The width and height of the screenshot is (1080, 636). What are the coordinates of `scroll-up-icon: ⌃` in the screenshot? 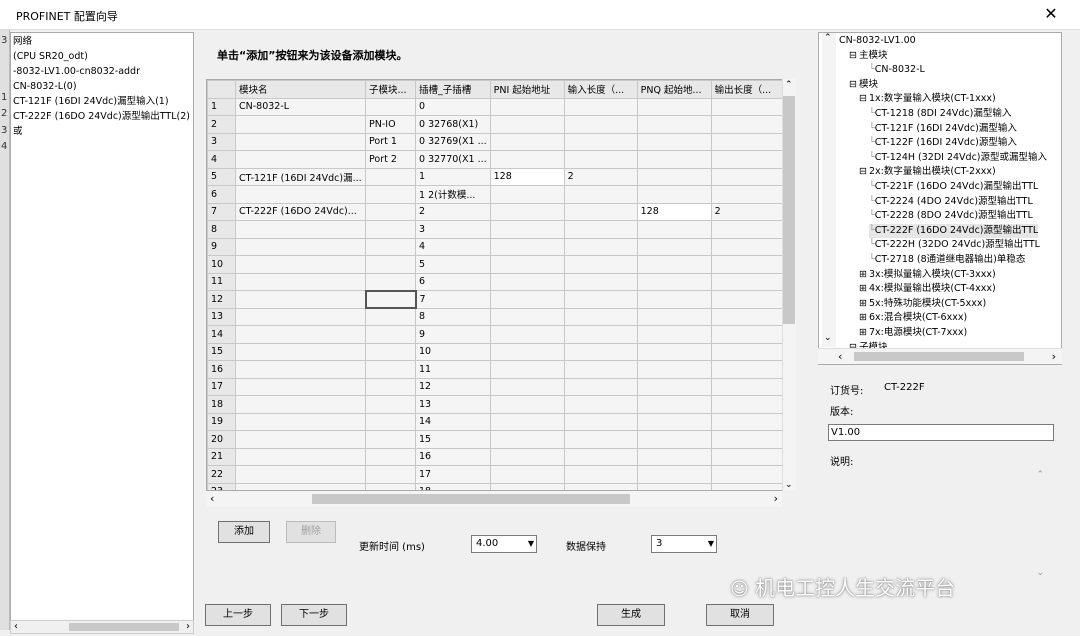 It's located at (789, 85).